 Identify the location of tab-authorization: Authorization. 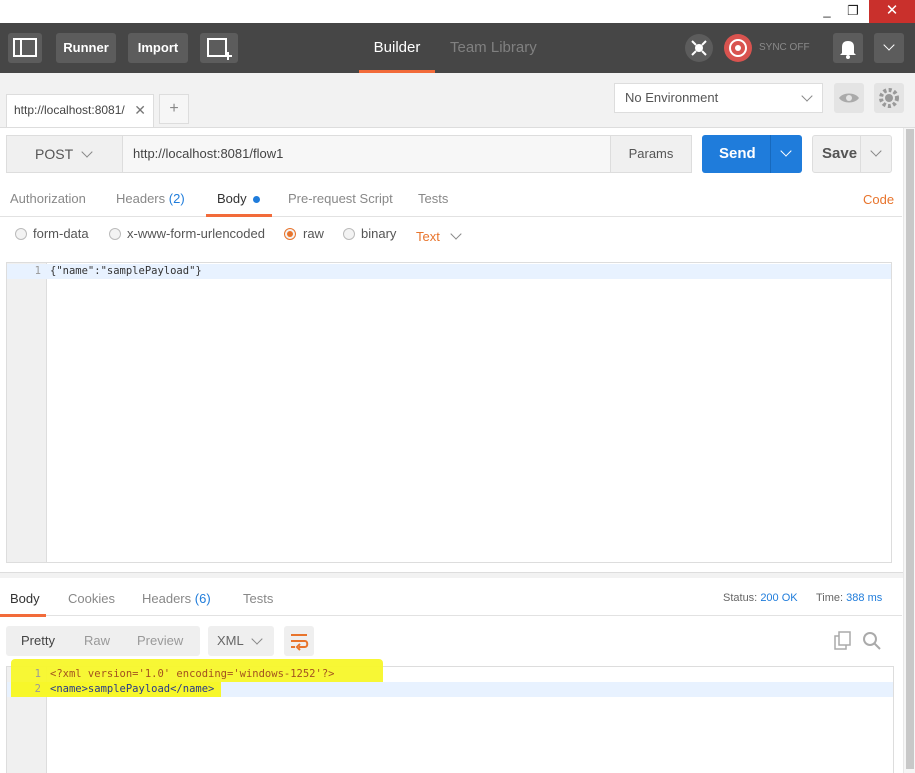
(48, 198).